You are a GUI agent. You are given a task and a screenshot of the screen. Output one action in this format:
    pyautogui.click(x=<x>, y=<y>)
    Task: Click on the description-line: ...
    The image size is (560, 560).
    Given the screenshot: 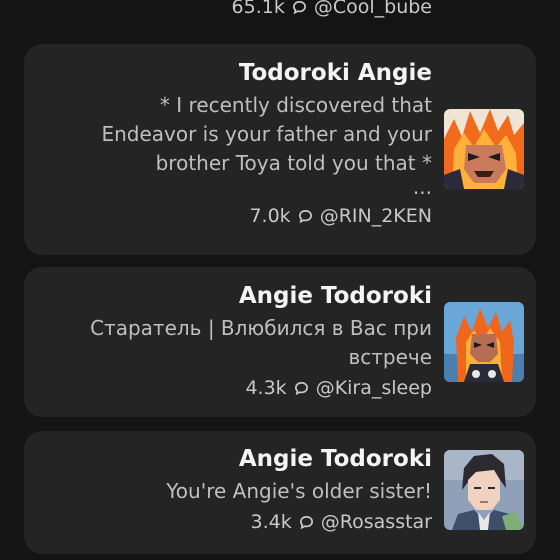 What is the action you would take?
    pyautogui.click(x=422, y=187)
    